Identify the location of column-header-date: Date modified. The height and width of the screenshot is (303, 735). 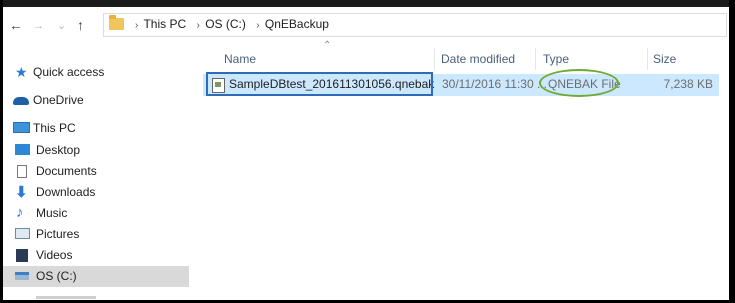
(478, 59).